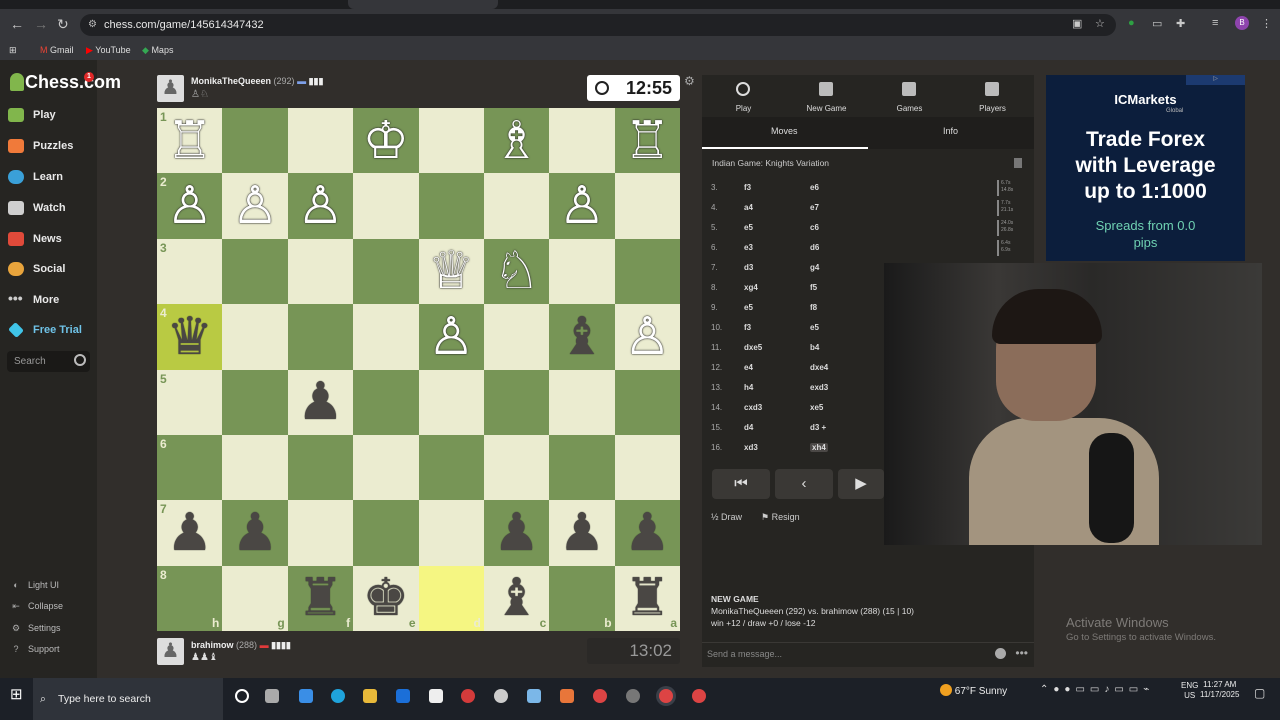 This screenshot has height=720, width=1280. Describe the element at coordinates (813, 287) in the screenshot. I see `black-move: f5` at that location.